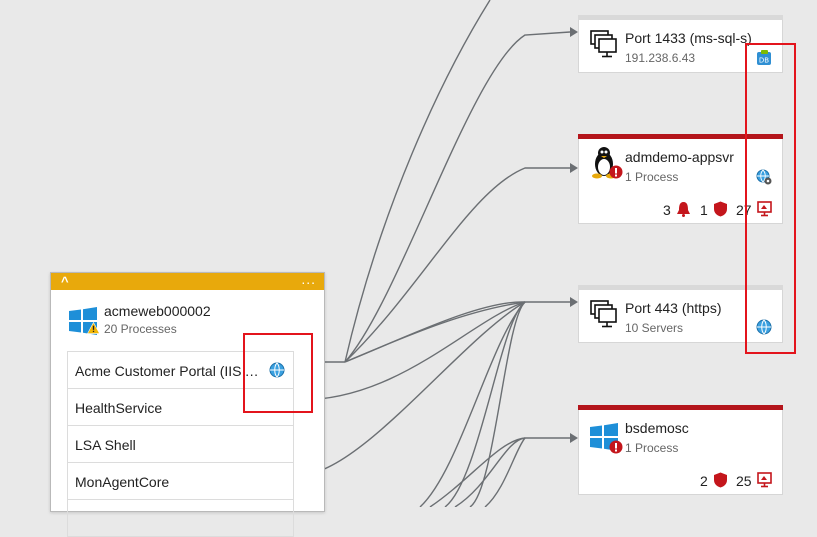 The width and height of the screenshot is (817, 537). Describe the element at coordinates (679, 157) in the screenshot. I see `node-title: admdemo-appsvr` at that location.